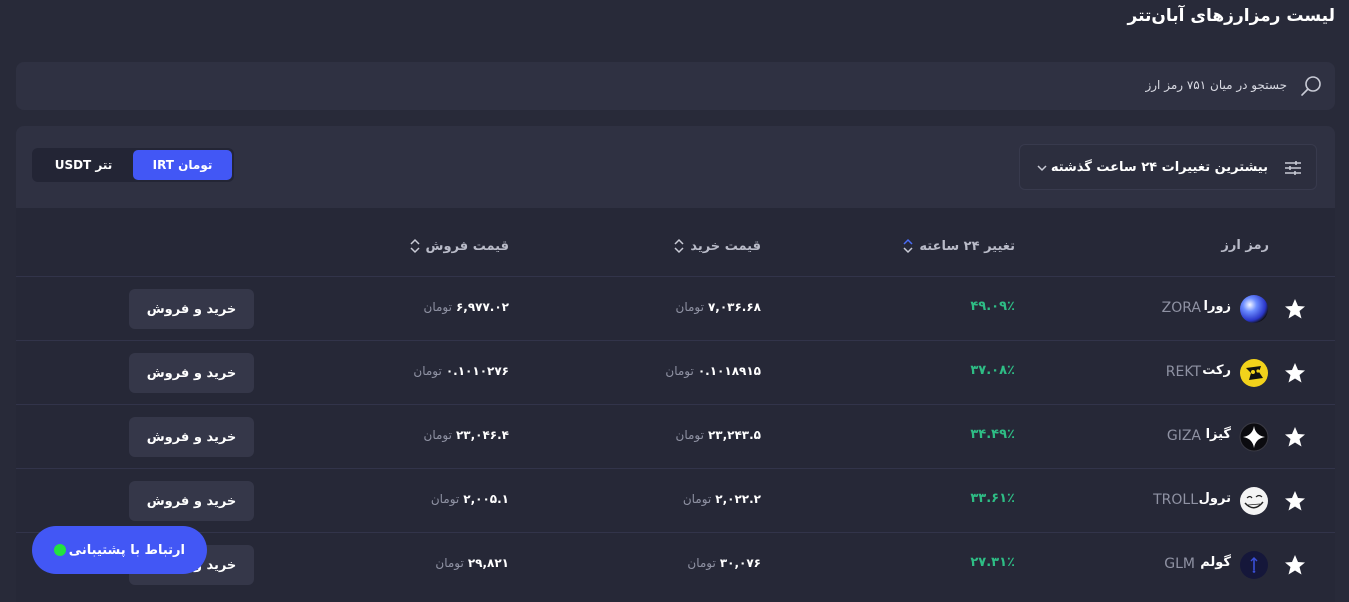 The image size is (1349, 602). I want to click on change-24h: ۴۹.۰۹٪, so click(992, 306).